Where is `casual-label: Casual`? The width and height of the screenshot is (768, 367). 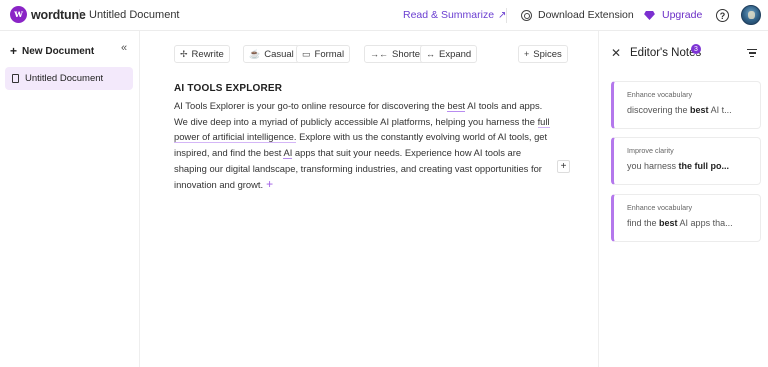
casual-label: Casual is located at coordinates (279, 54).